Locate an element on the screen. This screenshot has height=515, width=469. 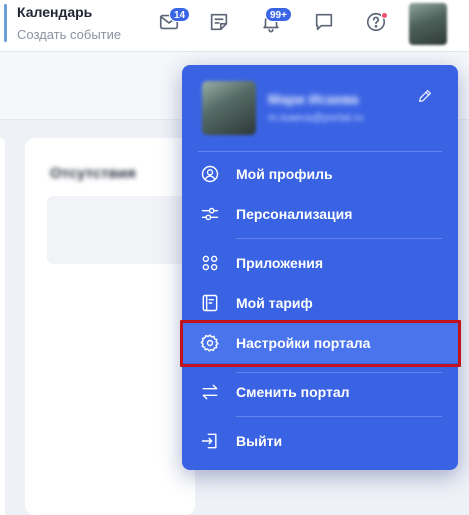
menu-item-switch-portal: Сменить портал is located at coordinates (320, 392).